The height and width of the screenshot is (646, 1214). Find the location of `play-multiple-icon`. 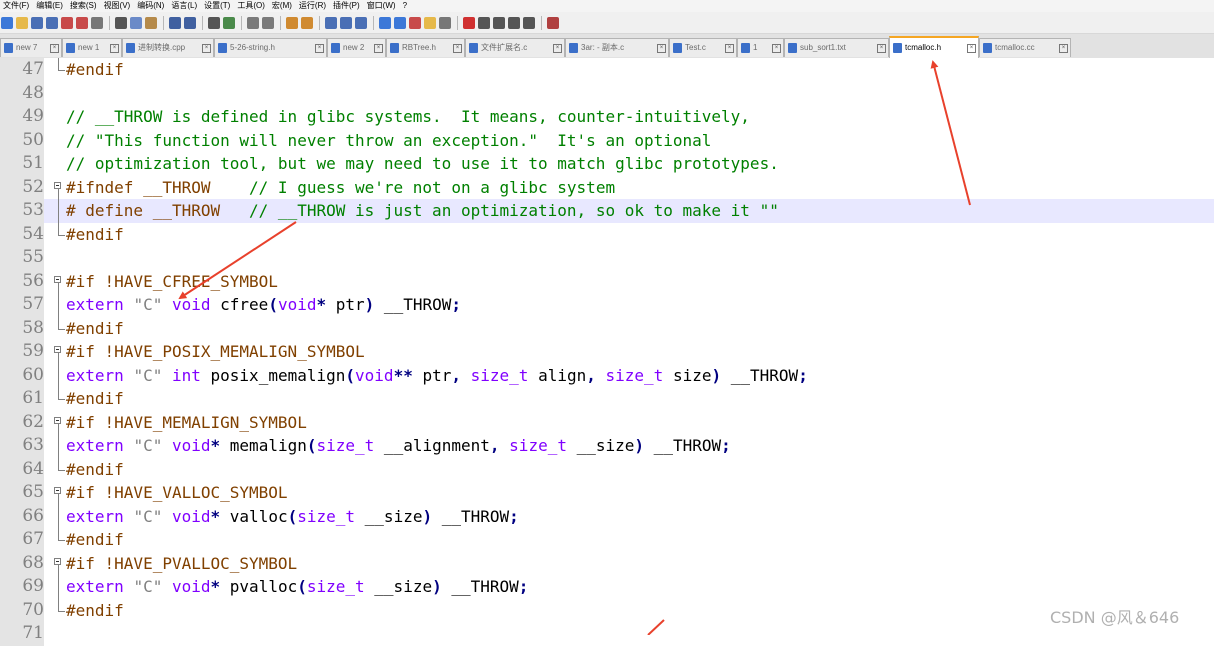

play-multiple-icon is located at coordinates (514, 22).